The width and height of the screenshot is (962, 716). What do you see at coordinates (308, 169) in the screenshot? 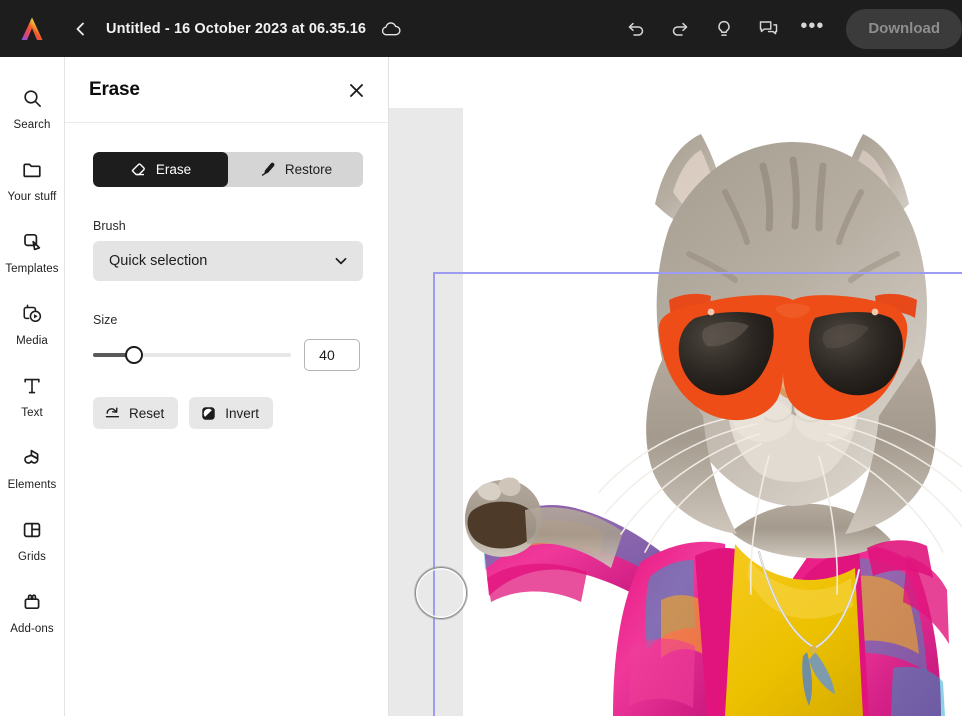
I see `restore-mode-label: Restore` at bounding box center [308, 169].